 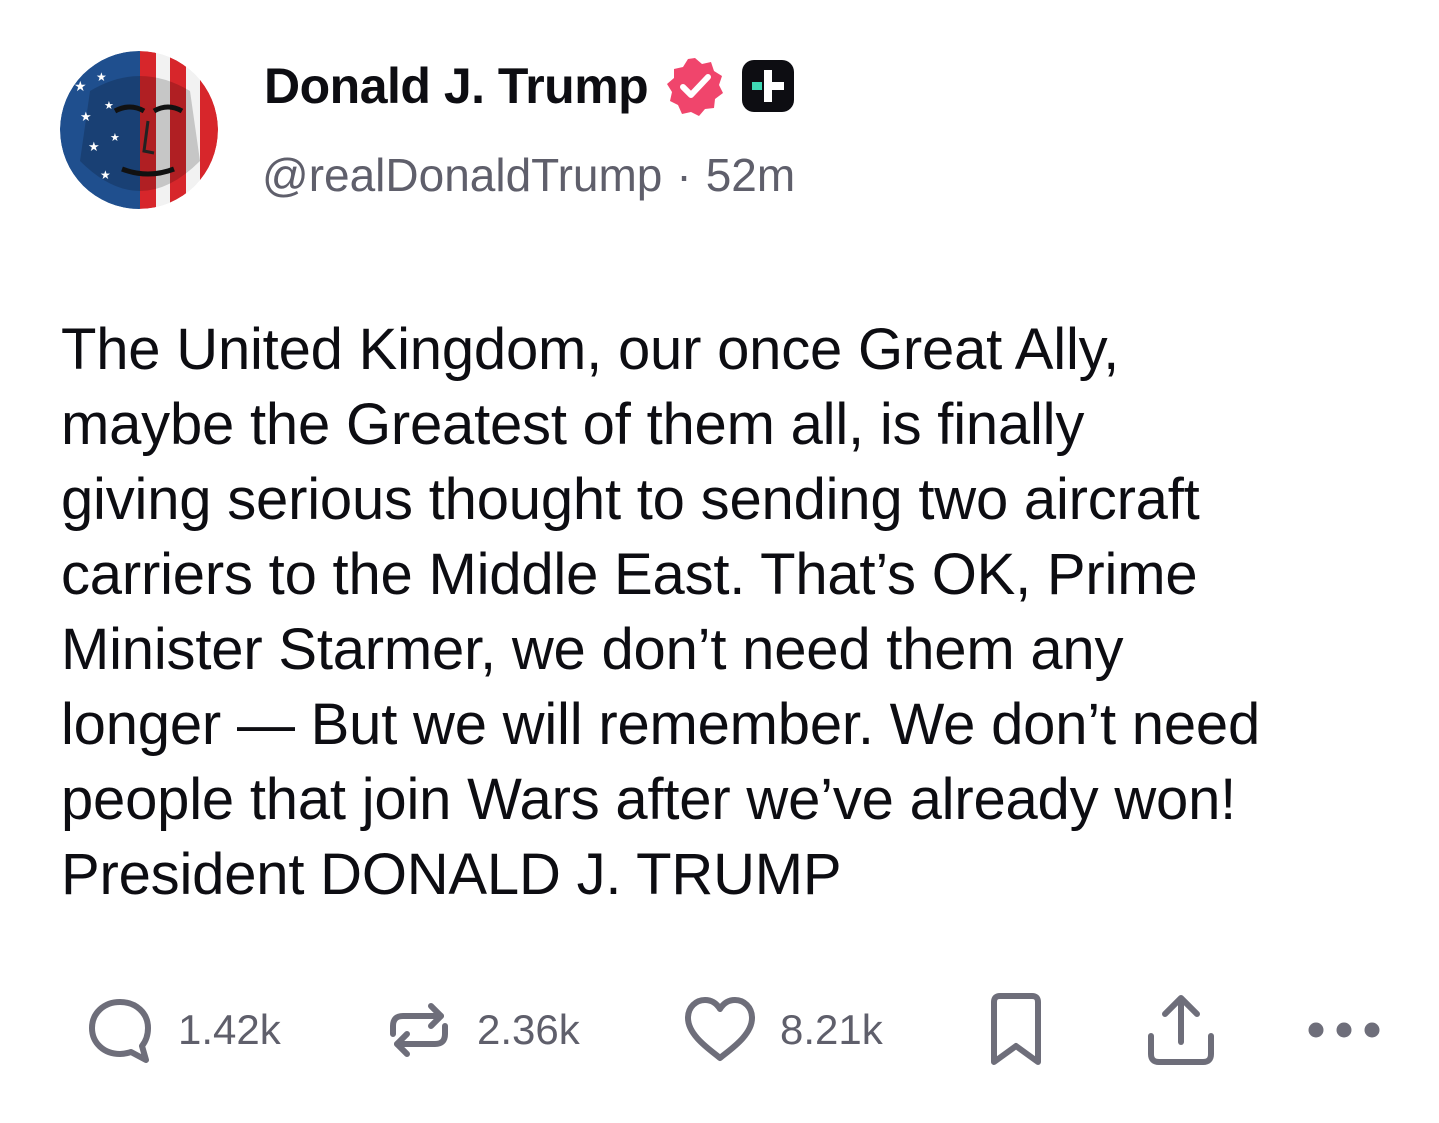 What do you see at coordinates (750, 175) in the screenshot?
I see `timestamp: 52m` at bounding box center [750, 175].